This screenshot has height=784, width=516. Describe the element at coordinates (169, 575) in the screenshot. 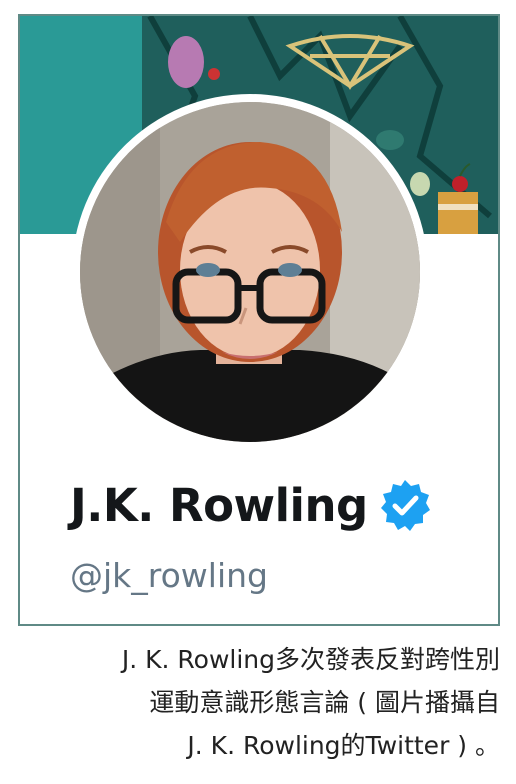

I see `username-handle: @jk_rowling` at that location.